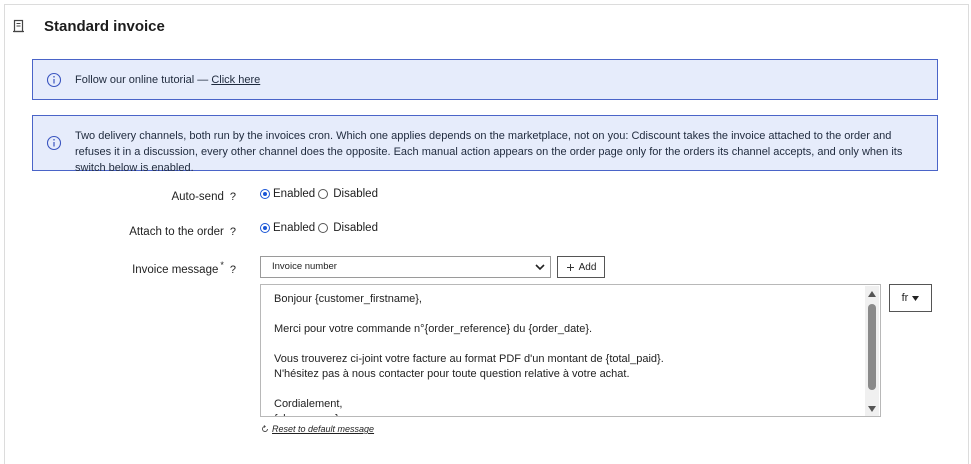 This screenshot has height=464, width=971. What do you see at coordinates (569, 414) in the screenshot?
I see `message-line: {shop_name}` at bounding box center [569, 414].